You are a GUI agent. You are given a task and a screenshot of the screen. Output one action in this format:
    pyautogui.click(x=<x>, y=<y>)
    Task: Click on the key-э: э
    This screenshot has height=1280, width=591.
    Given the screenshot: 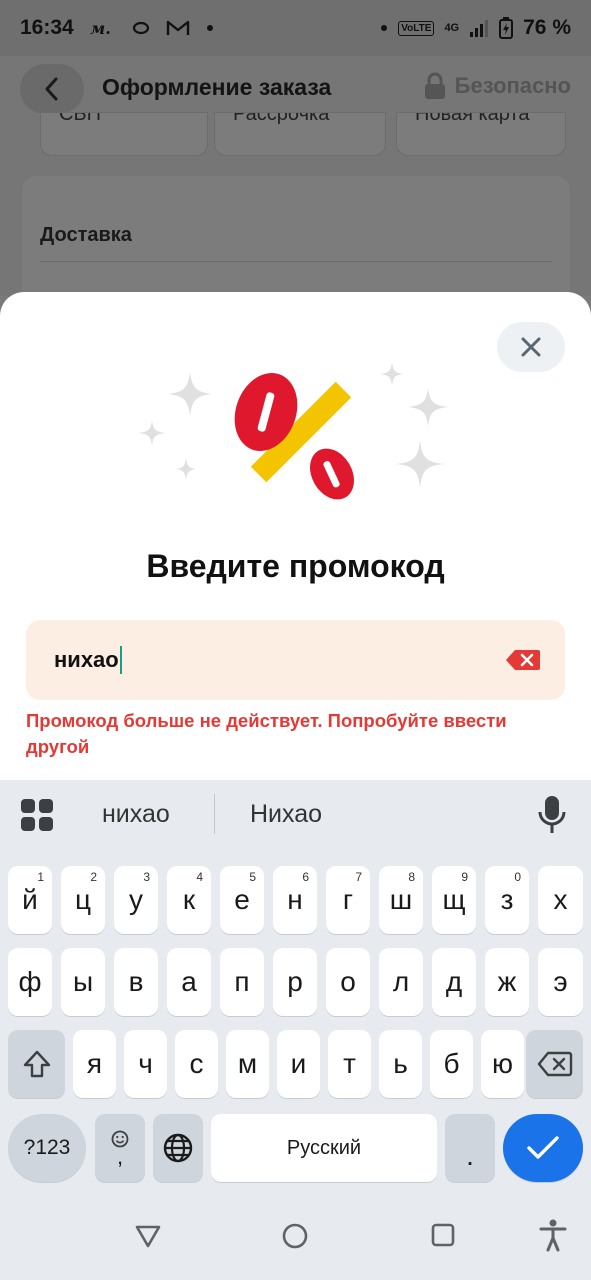 What is the action you would take?
    pyautogui.click(x=560, y=982)
    